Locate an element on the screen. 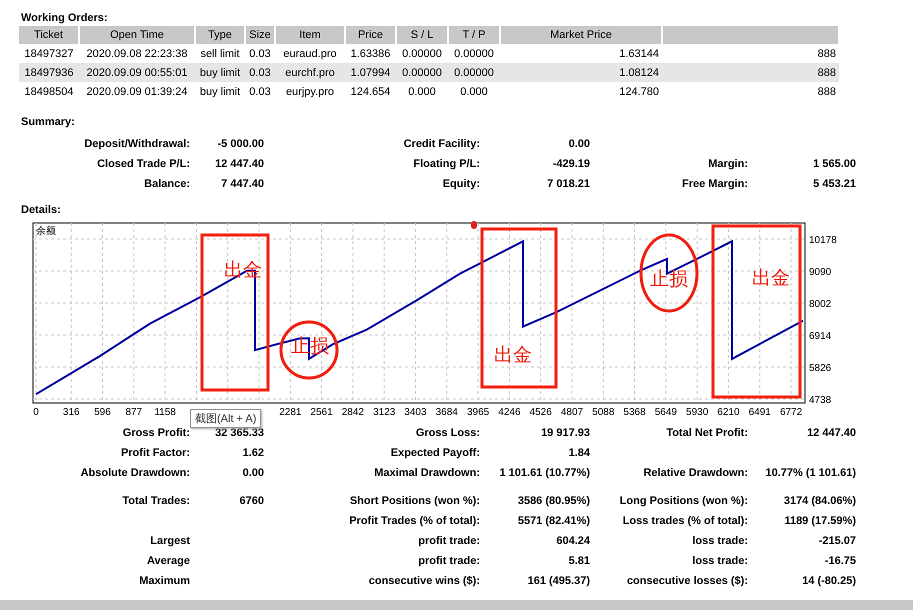 The image size is (913, 610). stat-label: Maximal Drawdown: is located at coordinates (426, 473).